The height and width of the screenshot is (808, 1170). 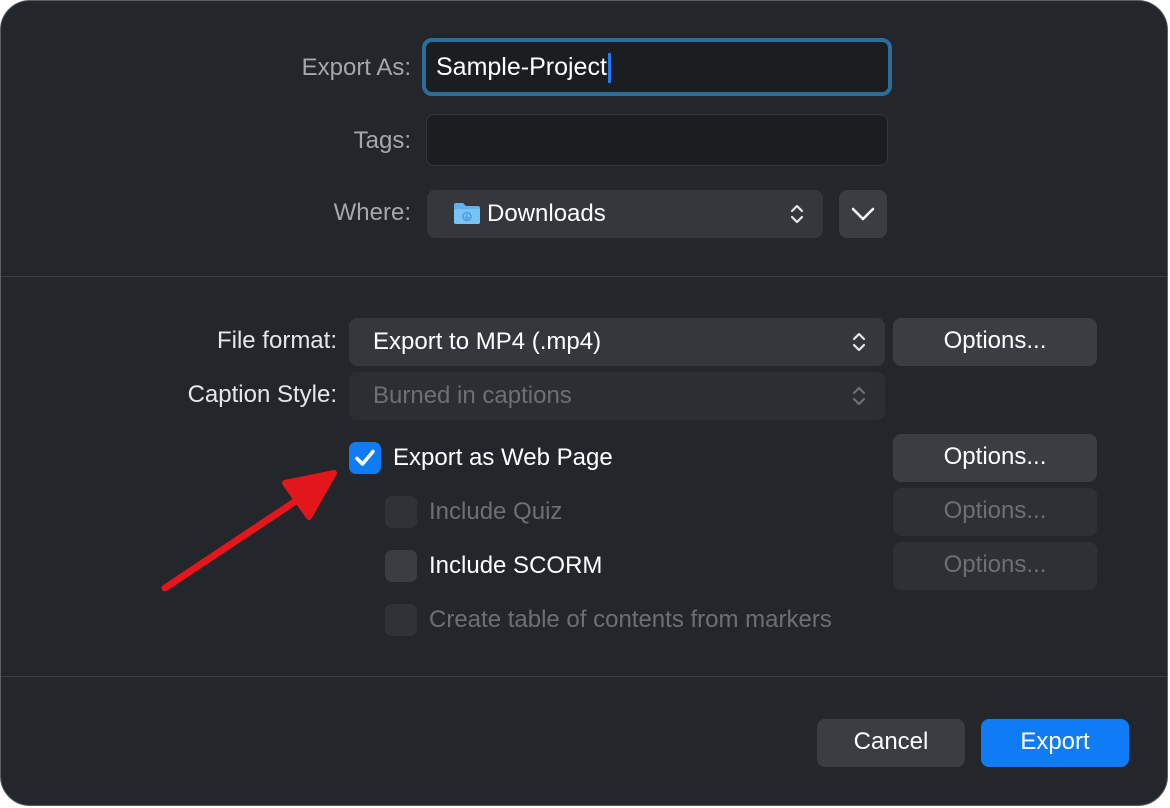 What do you see at coordinates (382, 140) in the screenshot?
I see `tags-label: Tags:` at bounding box center [382, 140].